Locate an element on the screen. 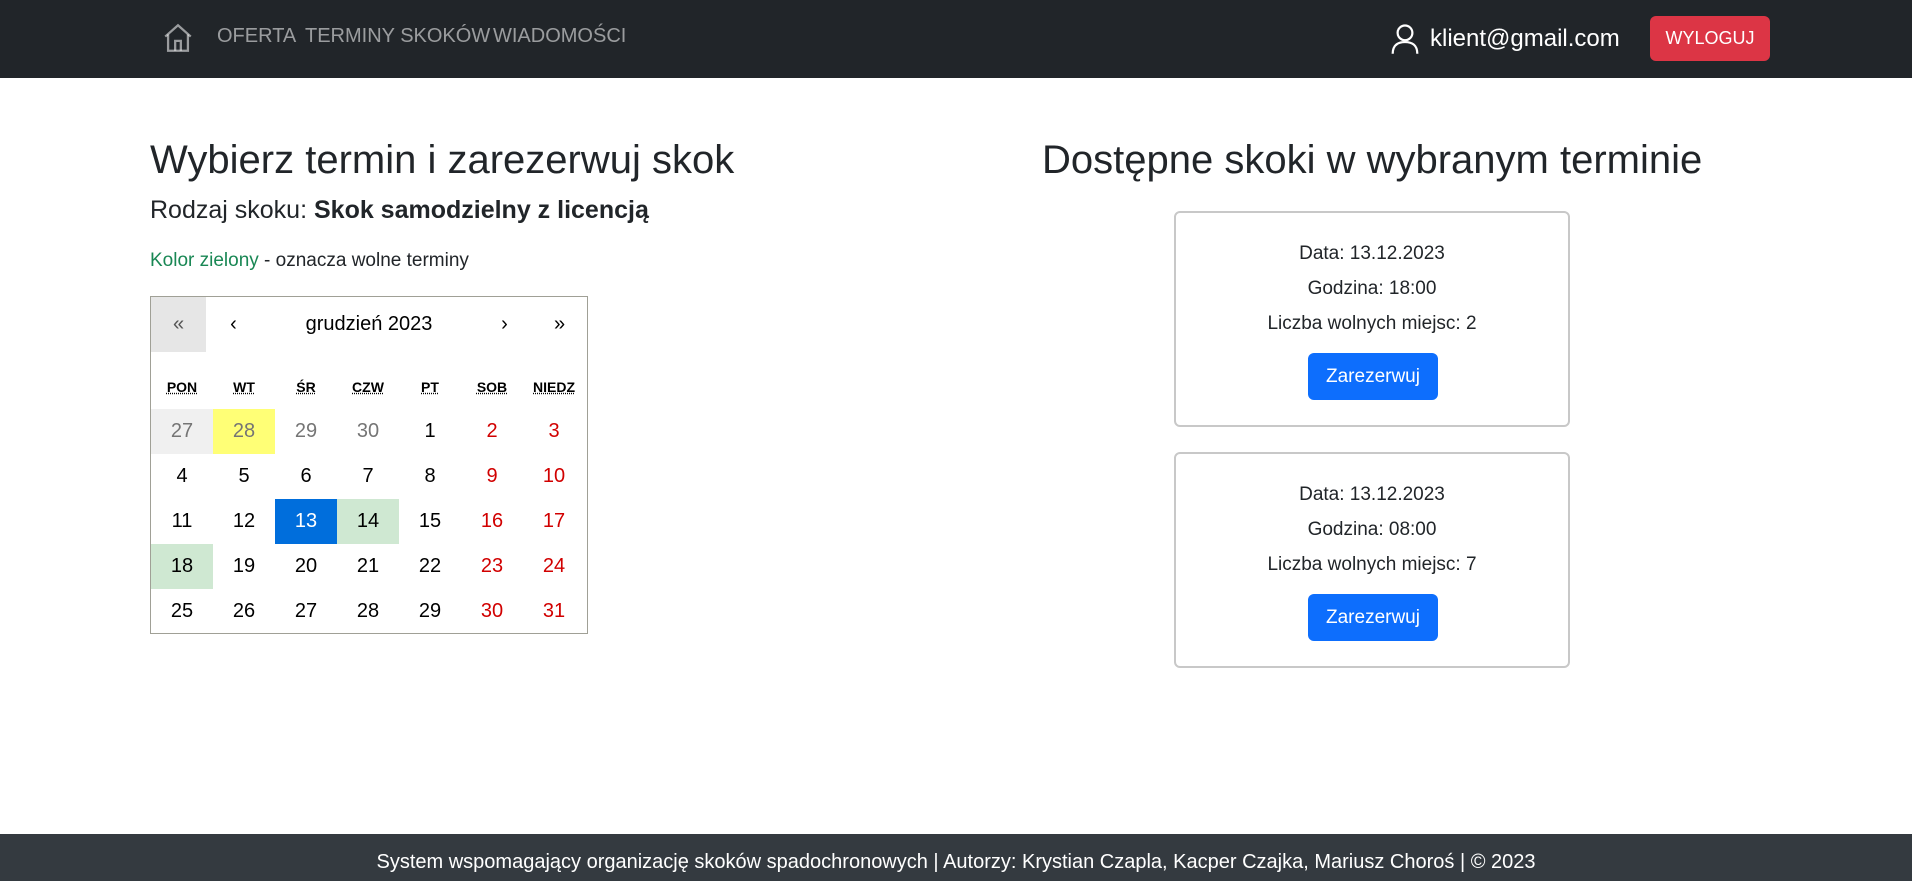 This screenshot has width=1912, height=881. weekday-label: WT is located at coordinates (244, 387).